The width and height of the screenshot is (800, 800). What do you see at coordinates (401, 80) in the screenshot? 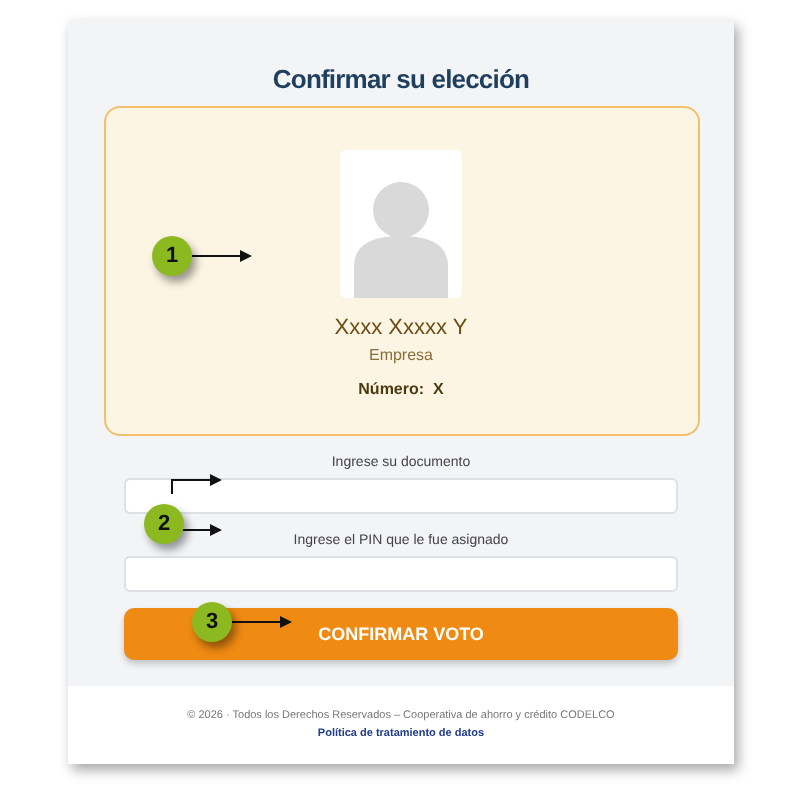
I see `page-title: Confirmar su elección` at bounding box center [401, 80].